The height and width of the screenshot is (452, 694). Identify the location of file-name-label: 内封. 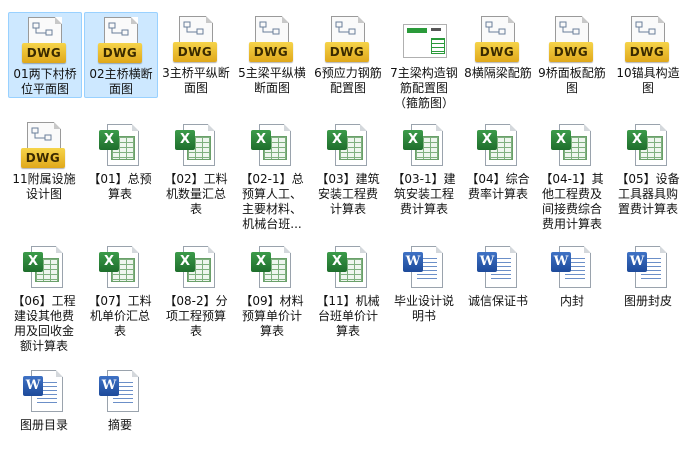
(571, 301).